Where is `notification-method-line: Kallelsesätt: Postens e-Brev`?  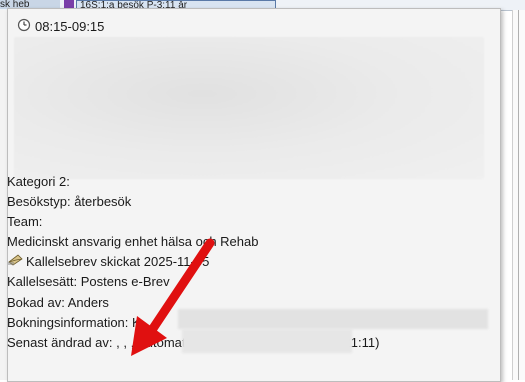
notification-method-line: Kallelsesätt: Postens e-Brev is located at coordinates (88, 282).